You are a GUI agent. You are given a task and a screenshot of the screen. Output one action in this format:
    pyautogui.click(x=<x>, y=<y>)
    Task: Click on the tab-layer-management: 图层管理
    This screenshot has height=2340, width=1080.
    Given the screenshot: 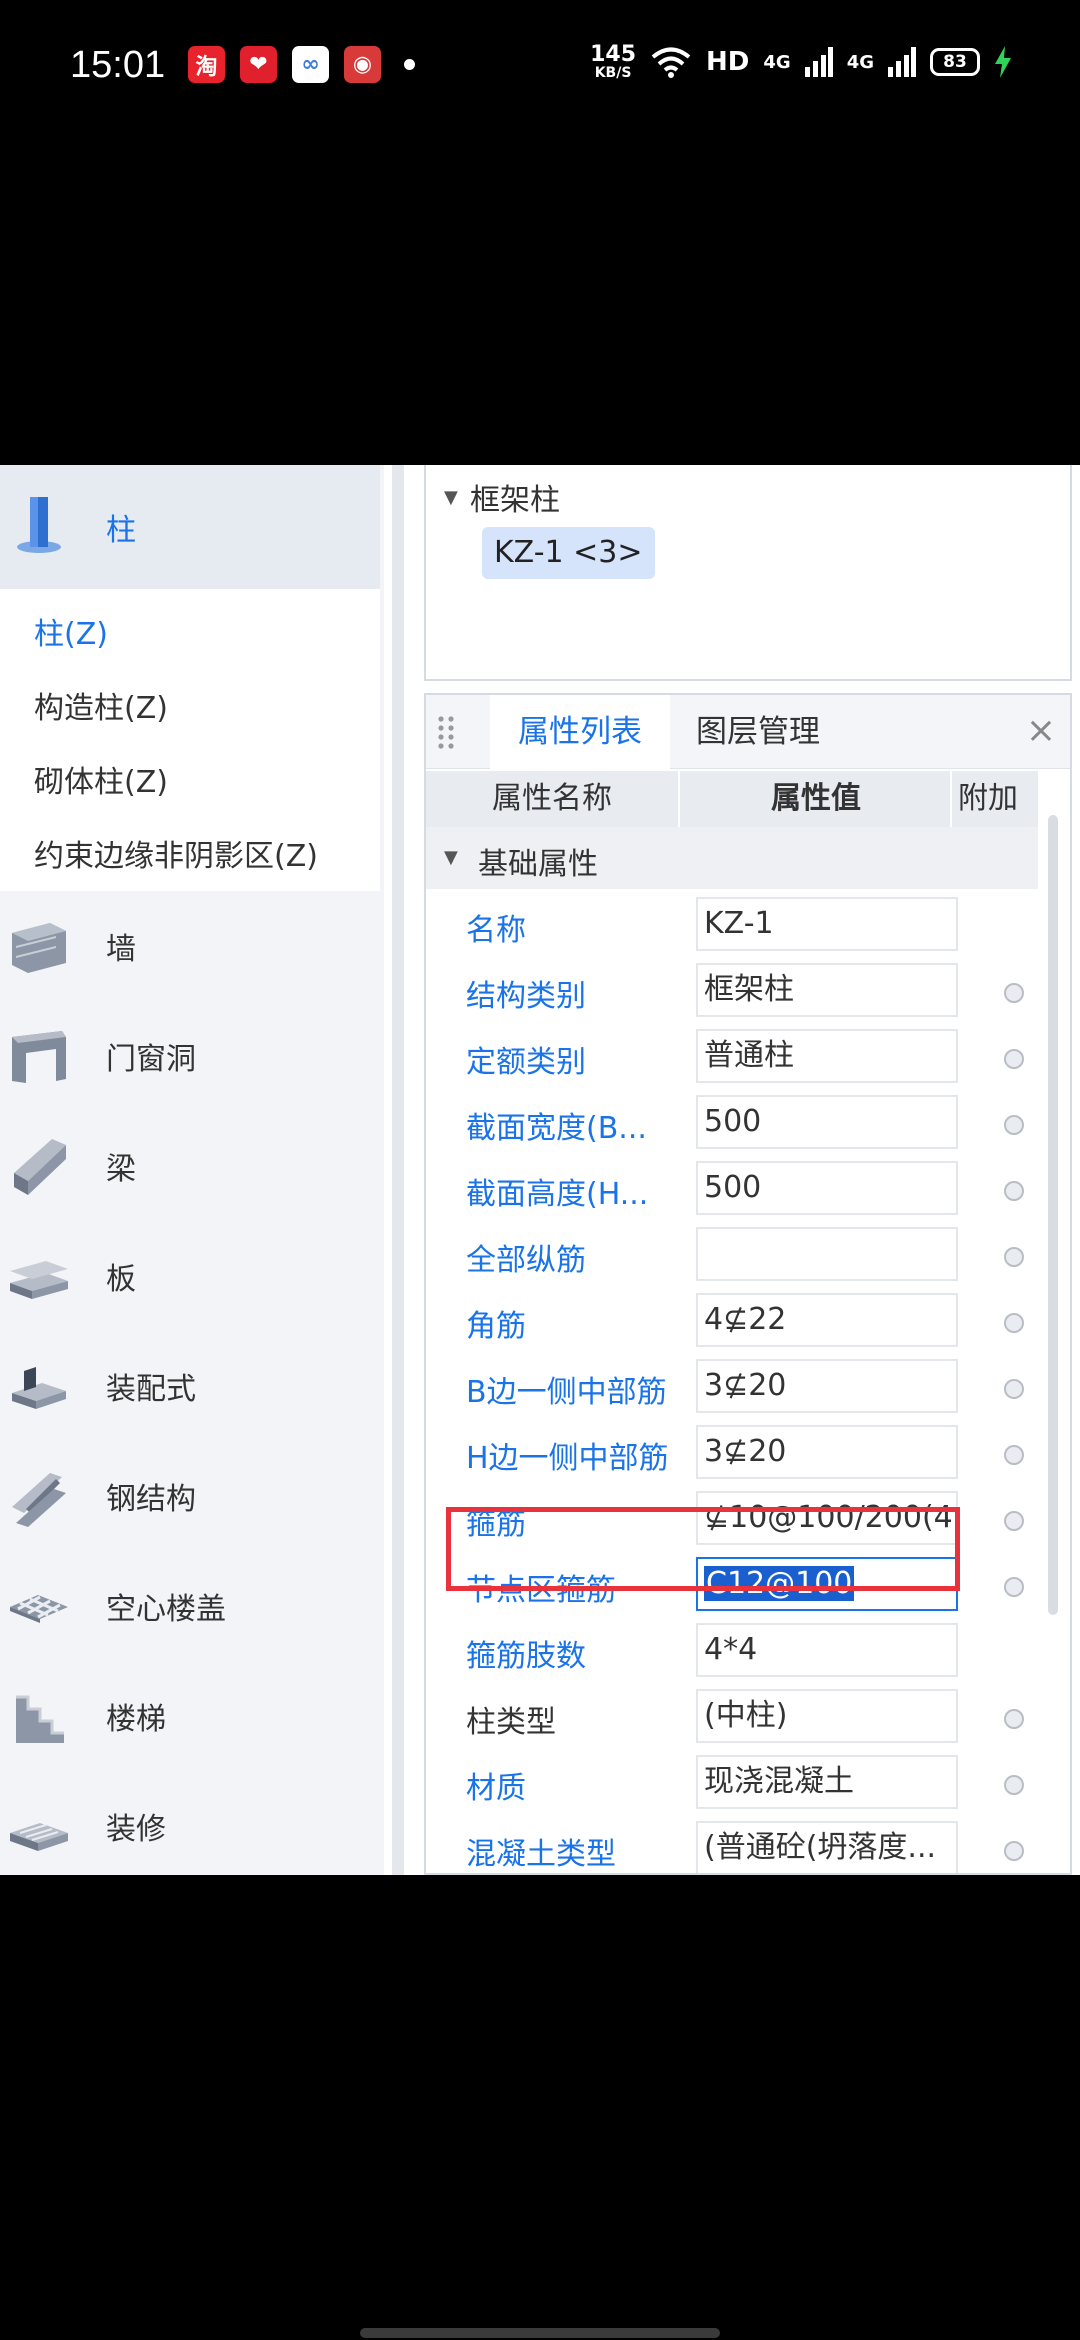 What is the action you would take?
    pyautogui.click(x=758, y=732)
    